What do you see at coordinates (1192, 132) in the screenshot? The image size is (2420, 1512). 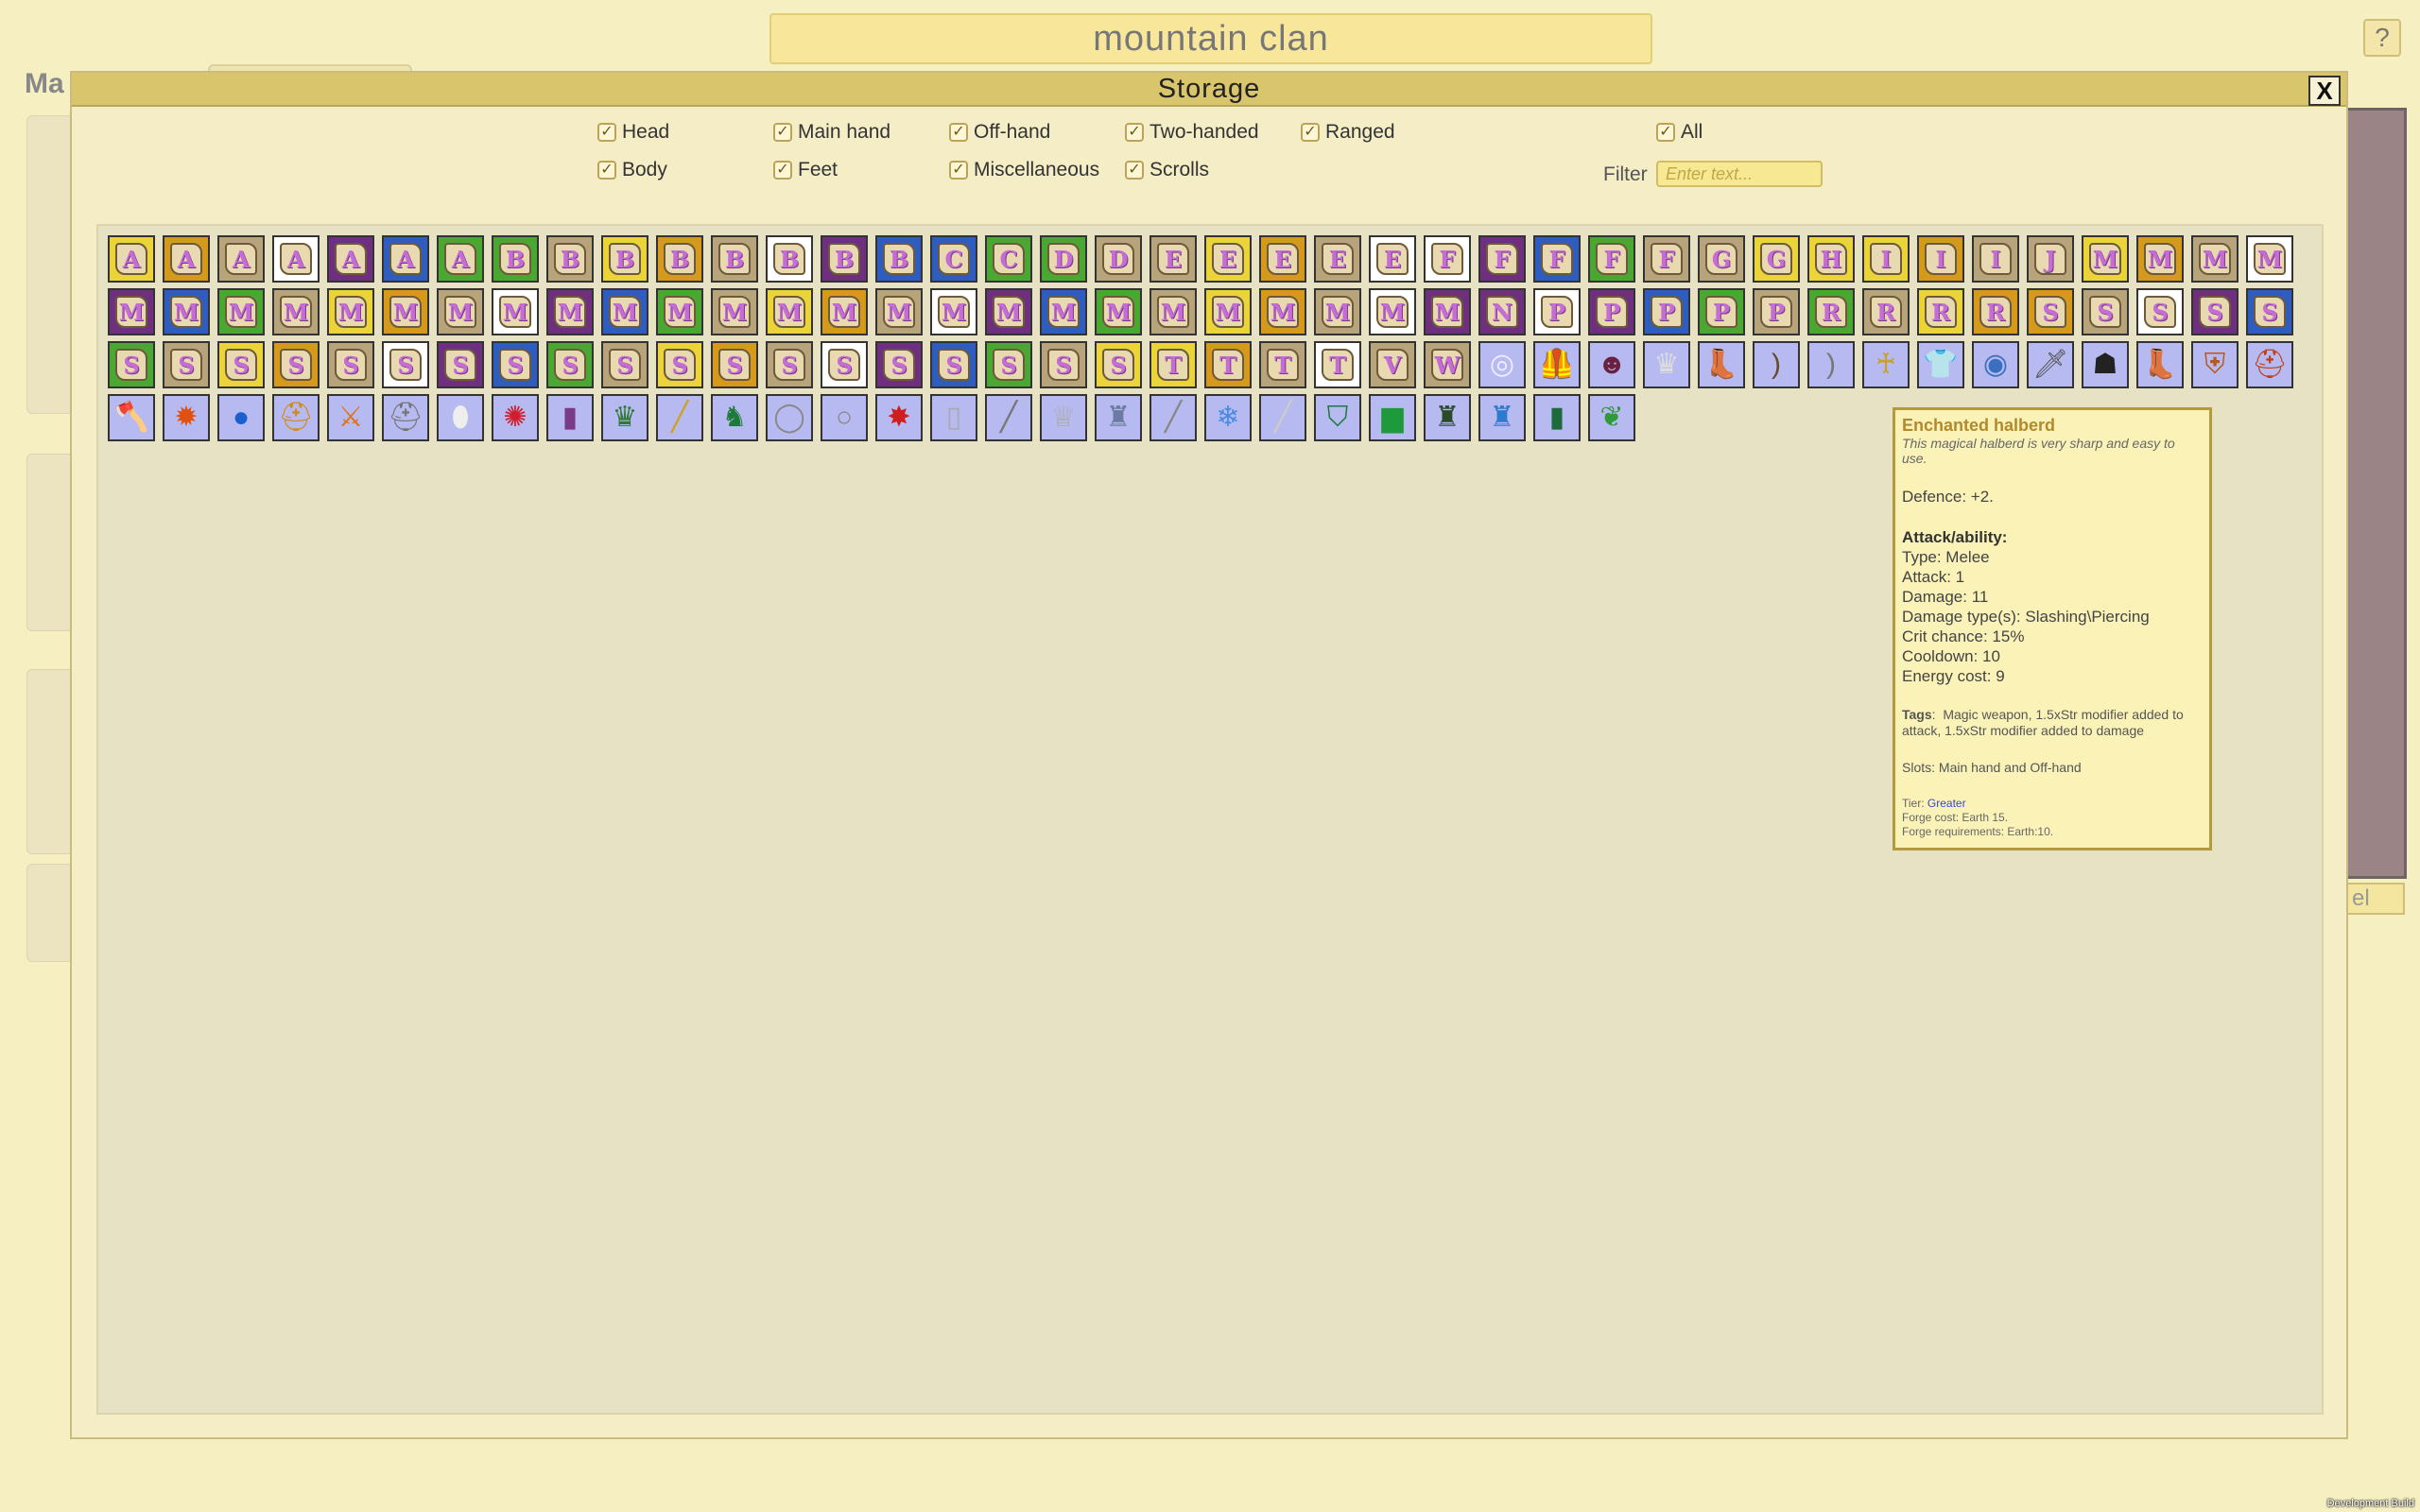 I see `filter-two-handed-checkbox: ✓ Two-handed` at bounding box center [1192, 132].